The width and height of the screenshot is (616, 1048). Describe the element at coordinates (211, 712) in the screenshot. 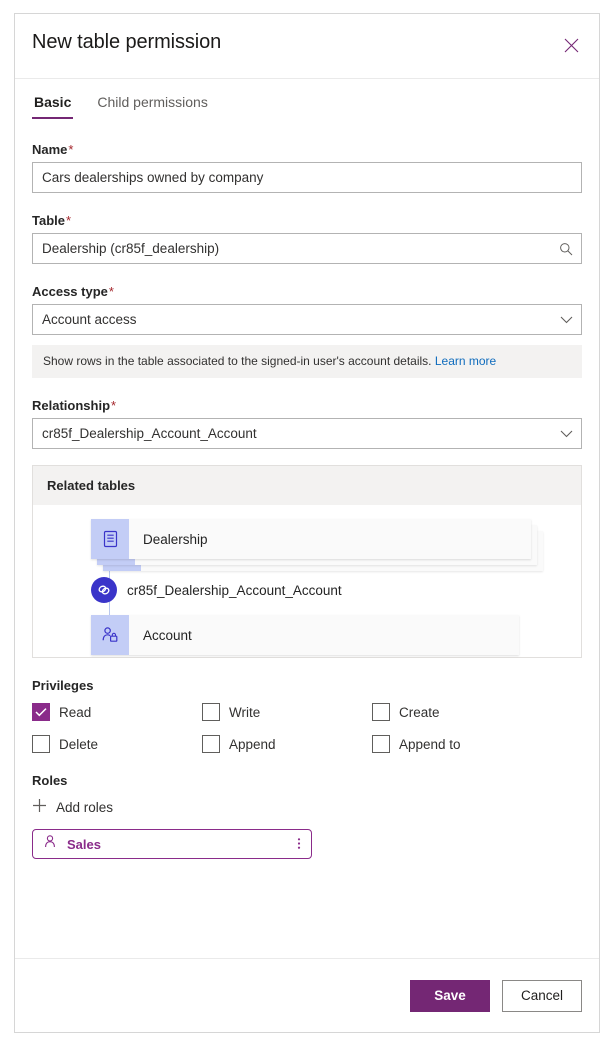

I see `checkbox-write` at that location.